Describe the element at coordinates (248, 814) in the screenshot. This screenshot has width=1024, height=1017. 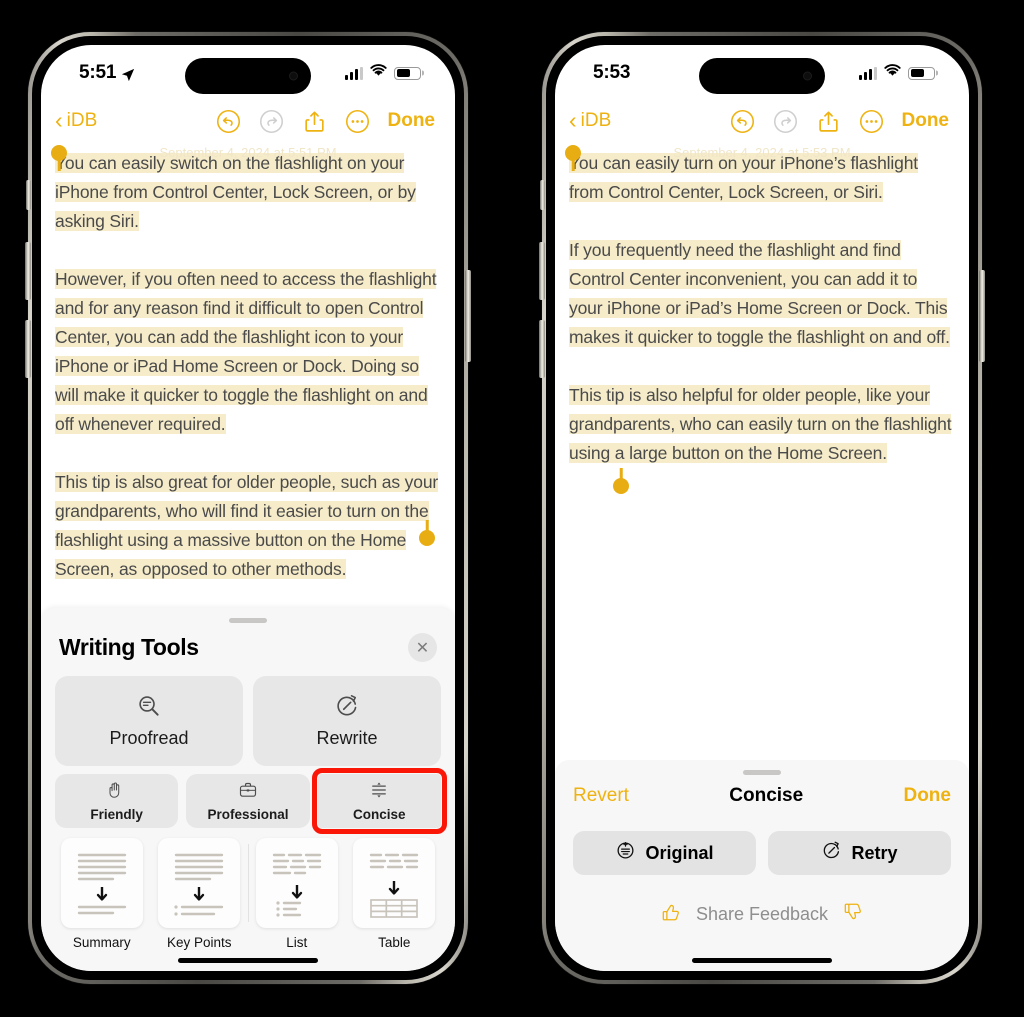
I see `professional-label: Professional` at that location.